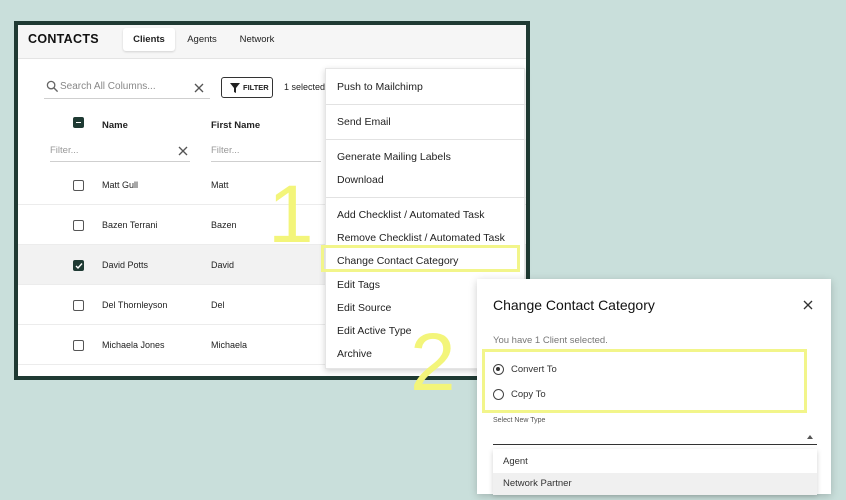 The image size is (846, 500). I want to click on menu-item-generate-mailing-labels: Generate Mailing Labels, so click(394, 157).